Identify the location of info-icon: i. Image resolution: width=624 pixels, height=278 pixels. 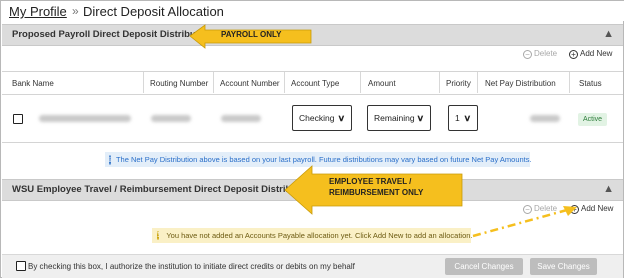
(110, 159).